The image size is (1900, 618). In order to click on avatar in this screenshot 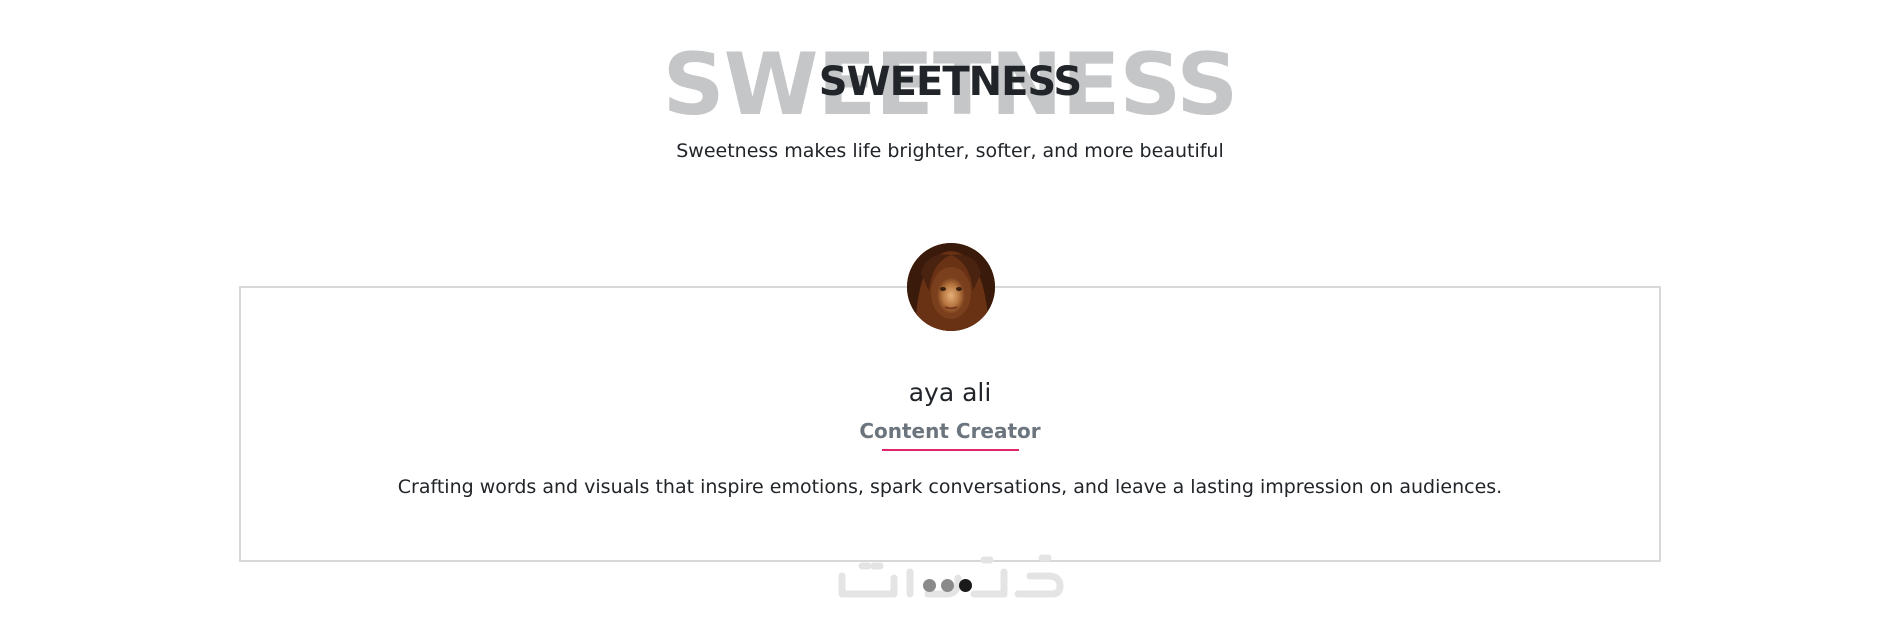, I will do `click(951, 287)`.